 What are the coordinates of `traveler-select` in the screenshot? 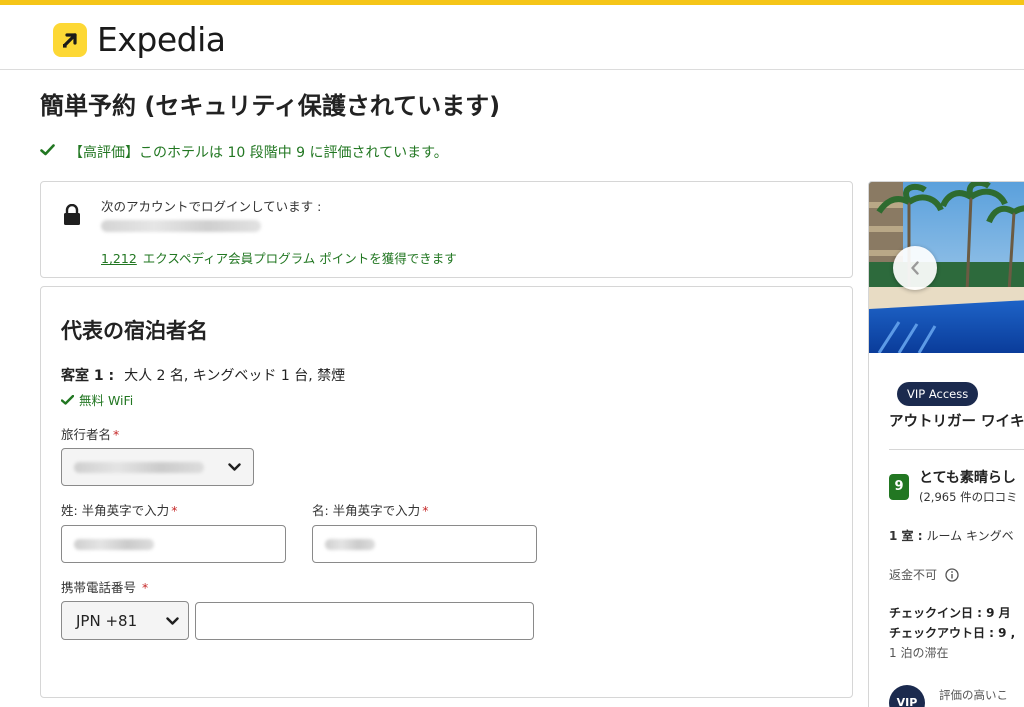 It's located at (157, 467).